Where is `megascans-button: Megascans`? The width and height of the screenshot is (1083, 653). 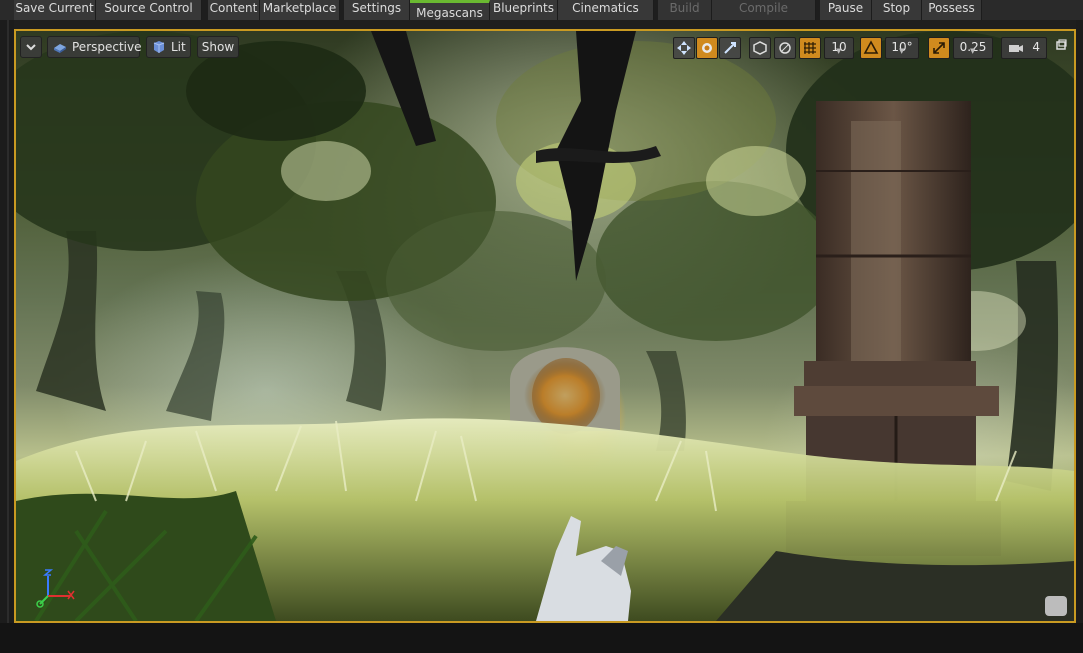 megascans-button: Megascans is located at coordinates (450, 10).